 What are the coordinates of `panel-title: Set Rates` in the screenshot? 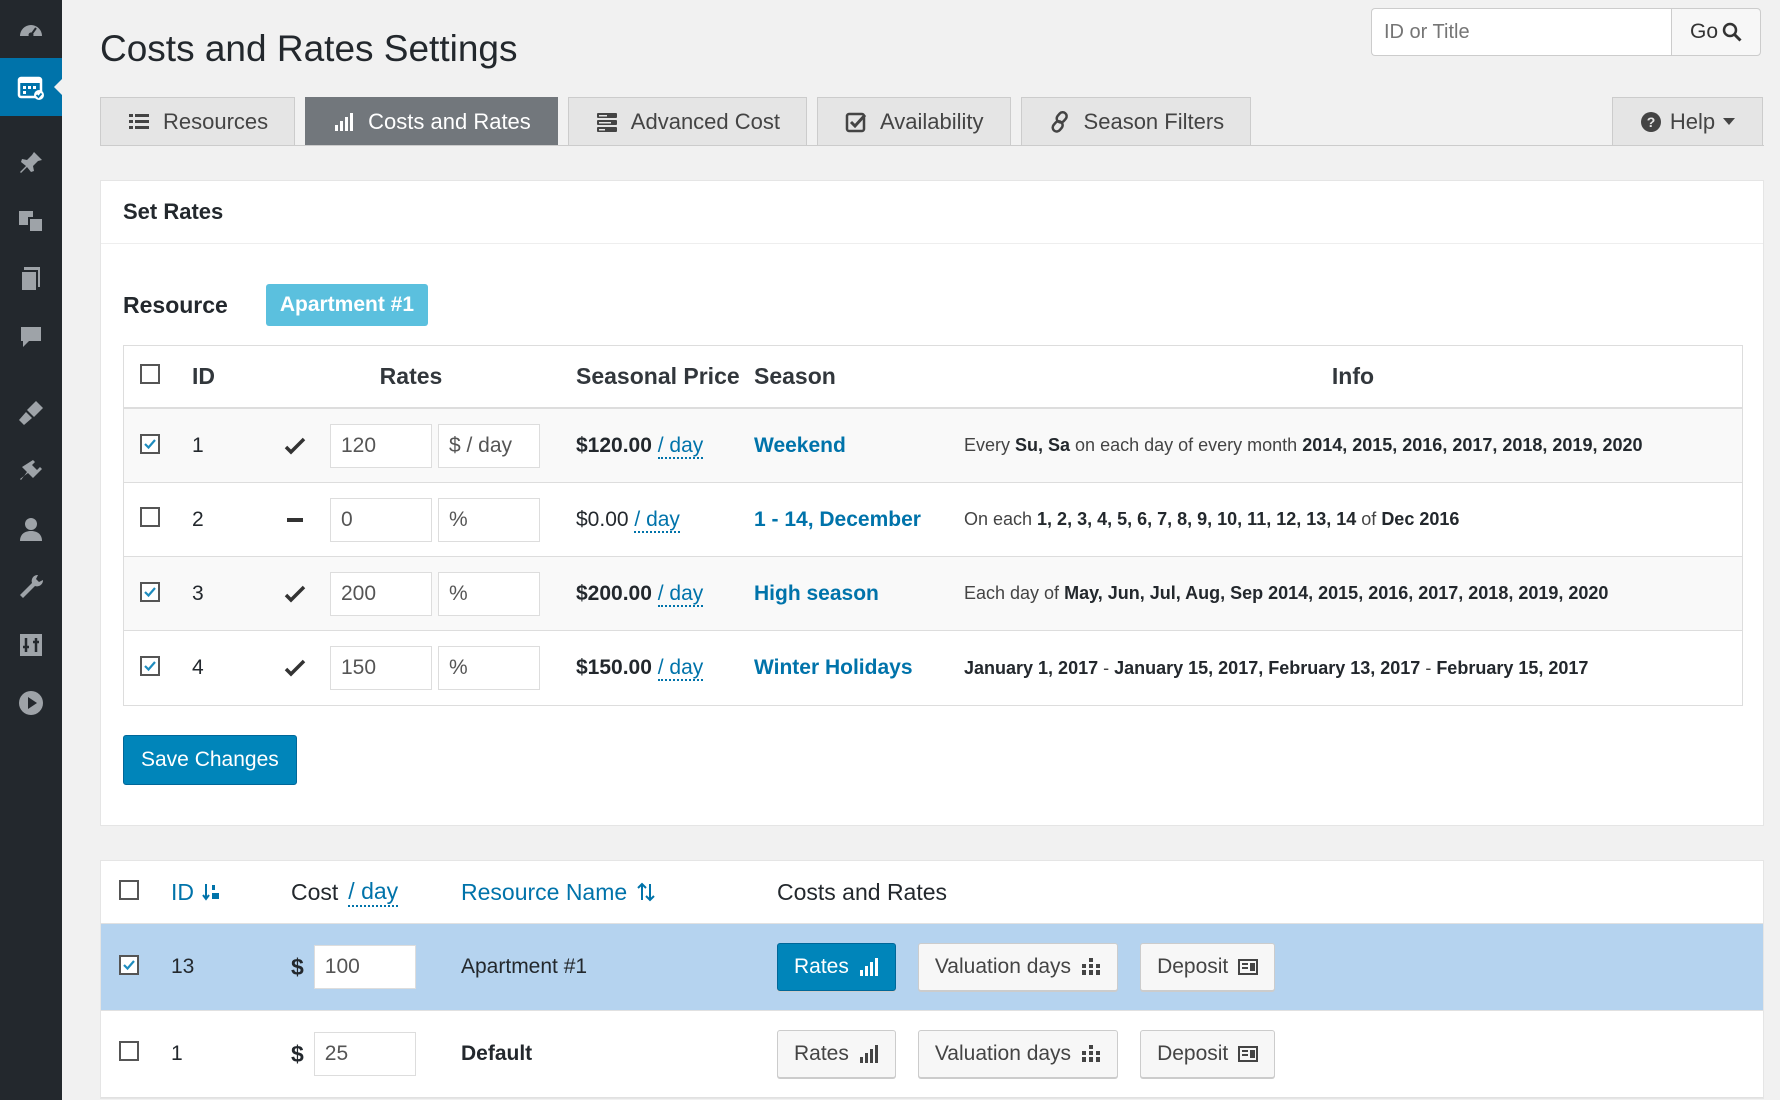 It's located at (932, 212).